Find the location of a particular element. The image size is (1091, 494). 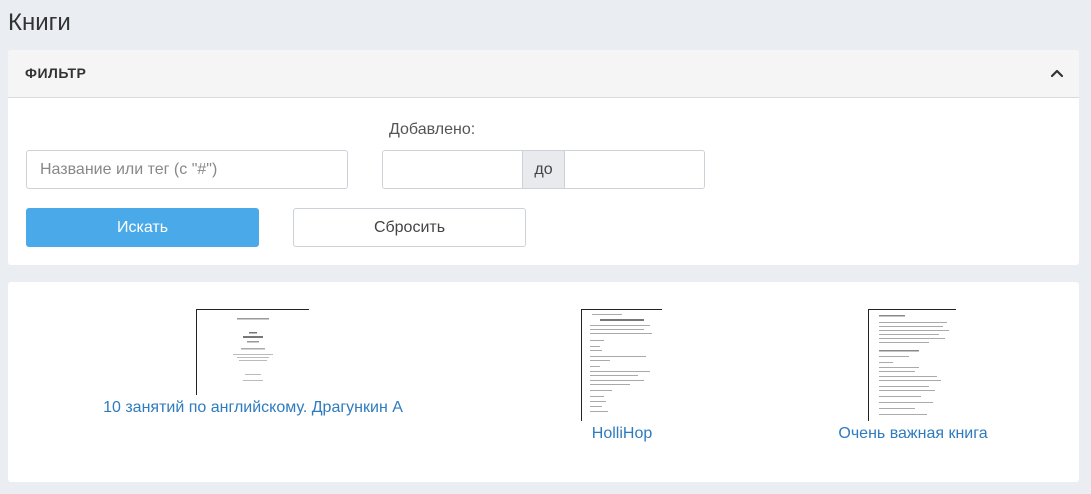

added-date-label: Добавлено: is located at coordinates (432, 129).